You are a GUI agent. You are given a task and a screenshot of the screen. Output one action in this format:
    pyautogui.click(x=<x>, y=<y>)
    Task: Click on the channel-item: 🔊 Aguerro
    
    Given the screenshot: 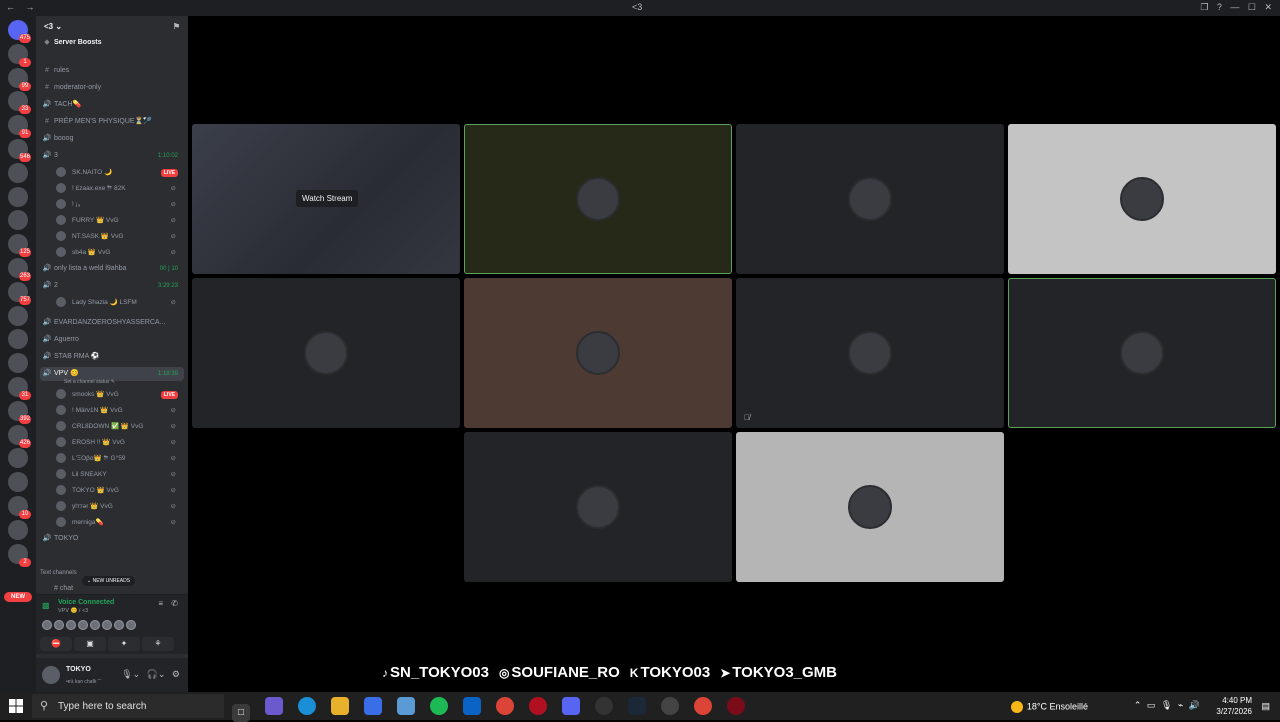 What is the action you would take?
    pyautogui.click(x=112, y=340)
    